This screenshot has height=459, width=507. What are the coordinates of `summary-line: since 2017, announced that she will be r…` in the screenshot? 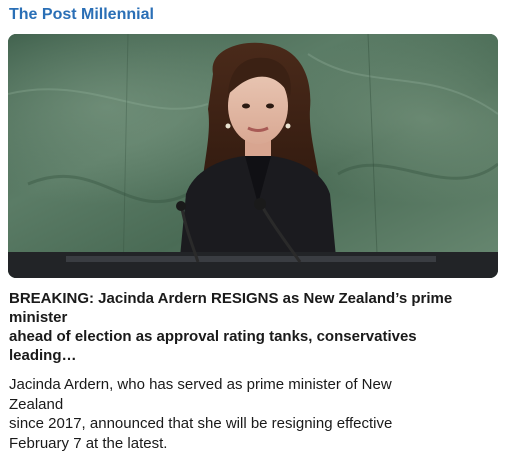 It's located at (201, 423).